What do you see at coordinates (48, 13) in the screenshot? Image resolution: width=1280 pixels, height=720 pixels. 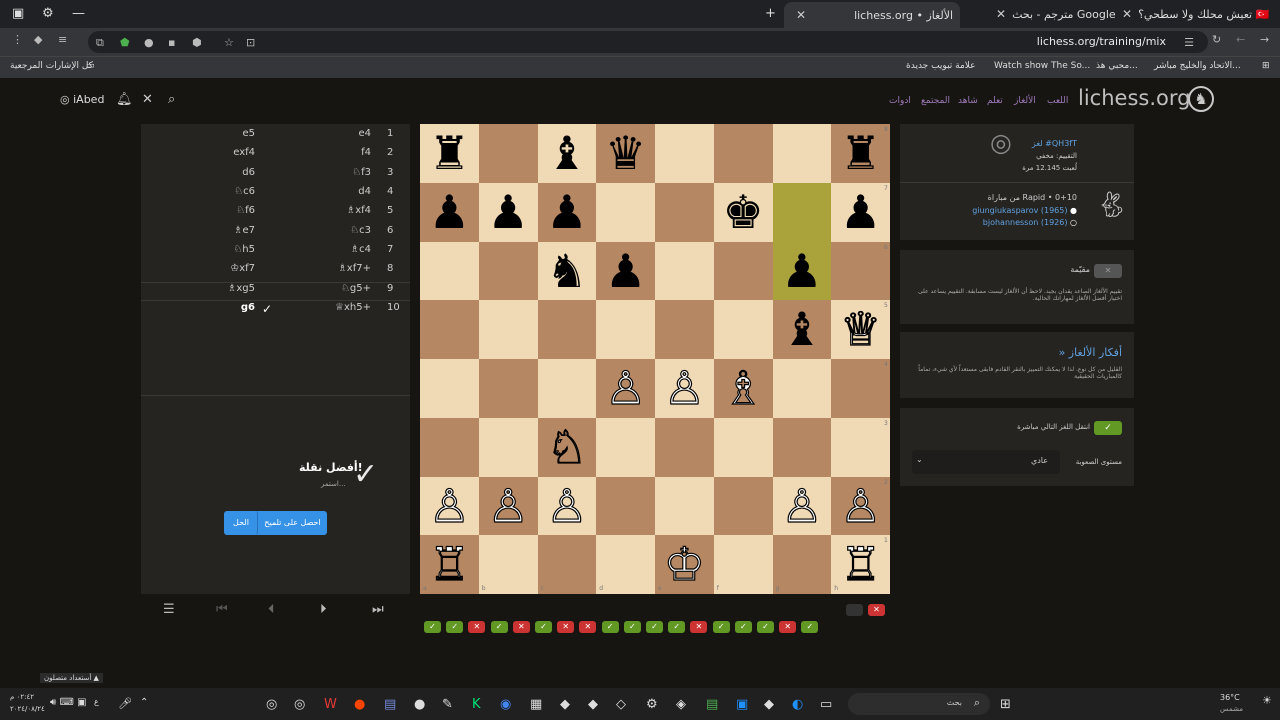 I see `settings-icon: ⚙` at bounding box center [48, 13].